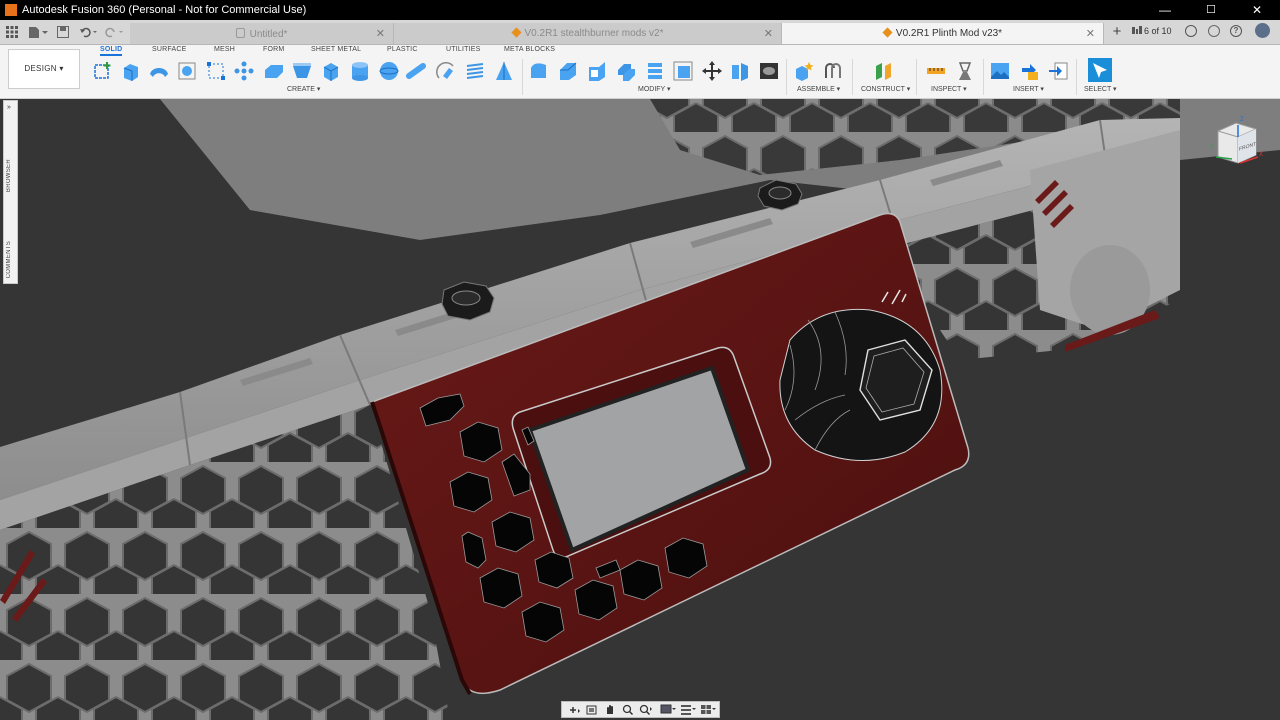 Image resolution: width=1280 pixels, height=720 pixels. What do you see at coordinates (1029, 71) in the screenshot?
I see `insert-mesh-icon` at bounding box center [1029, 71].